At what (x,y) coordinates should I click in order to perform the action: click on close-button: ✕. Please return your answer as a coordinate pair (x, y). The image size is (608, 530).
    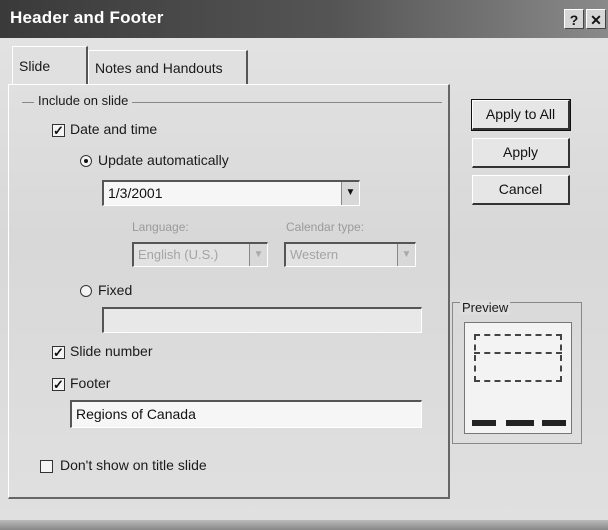
    Looking at the image, I should click on (596, 19).